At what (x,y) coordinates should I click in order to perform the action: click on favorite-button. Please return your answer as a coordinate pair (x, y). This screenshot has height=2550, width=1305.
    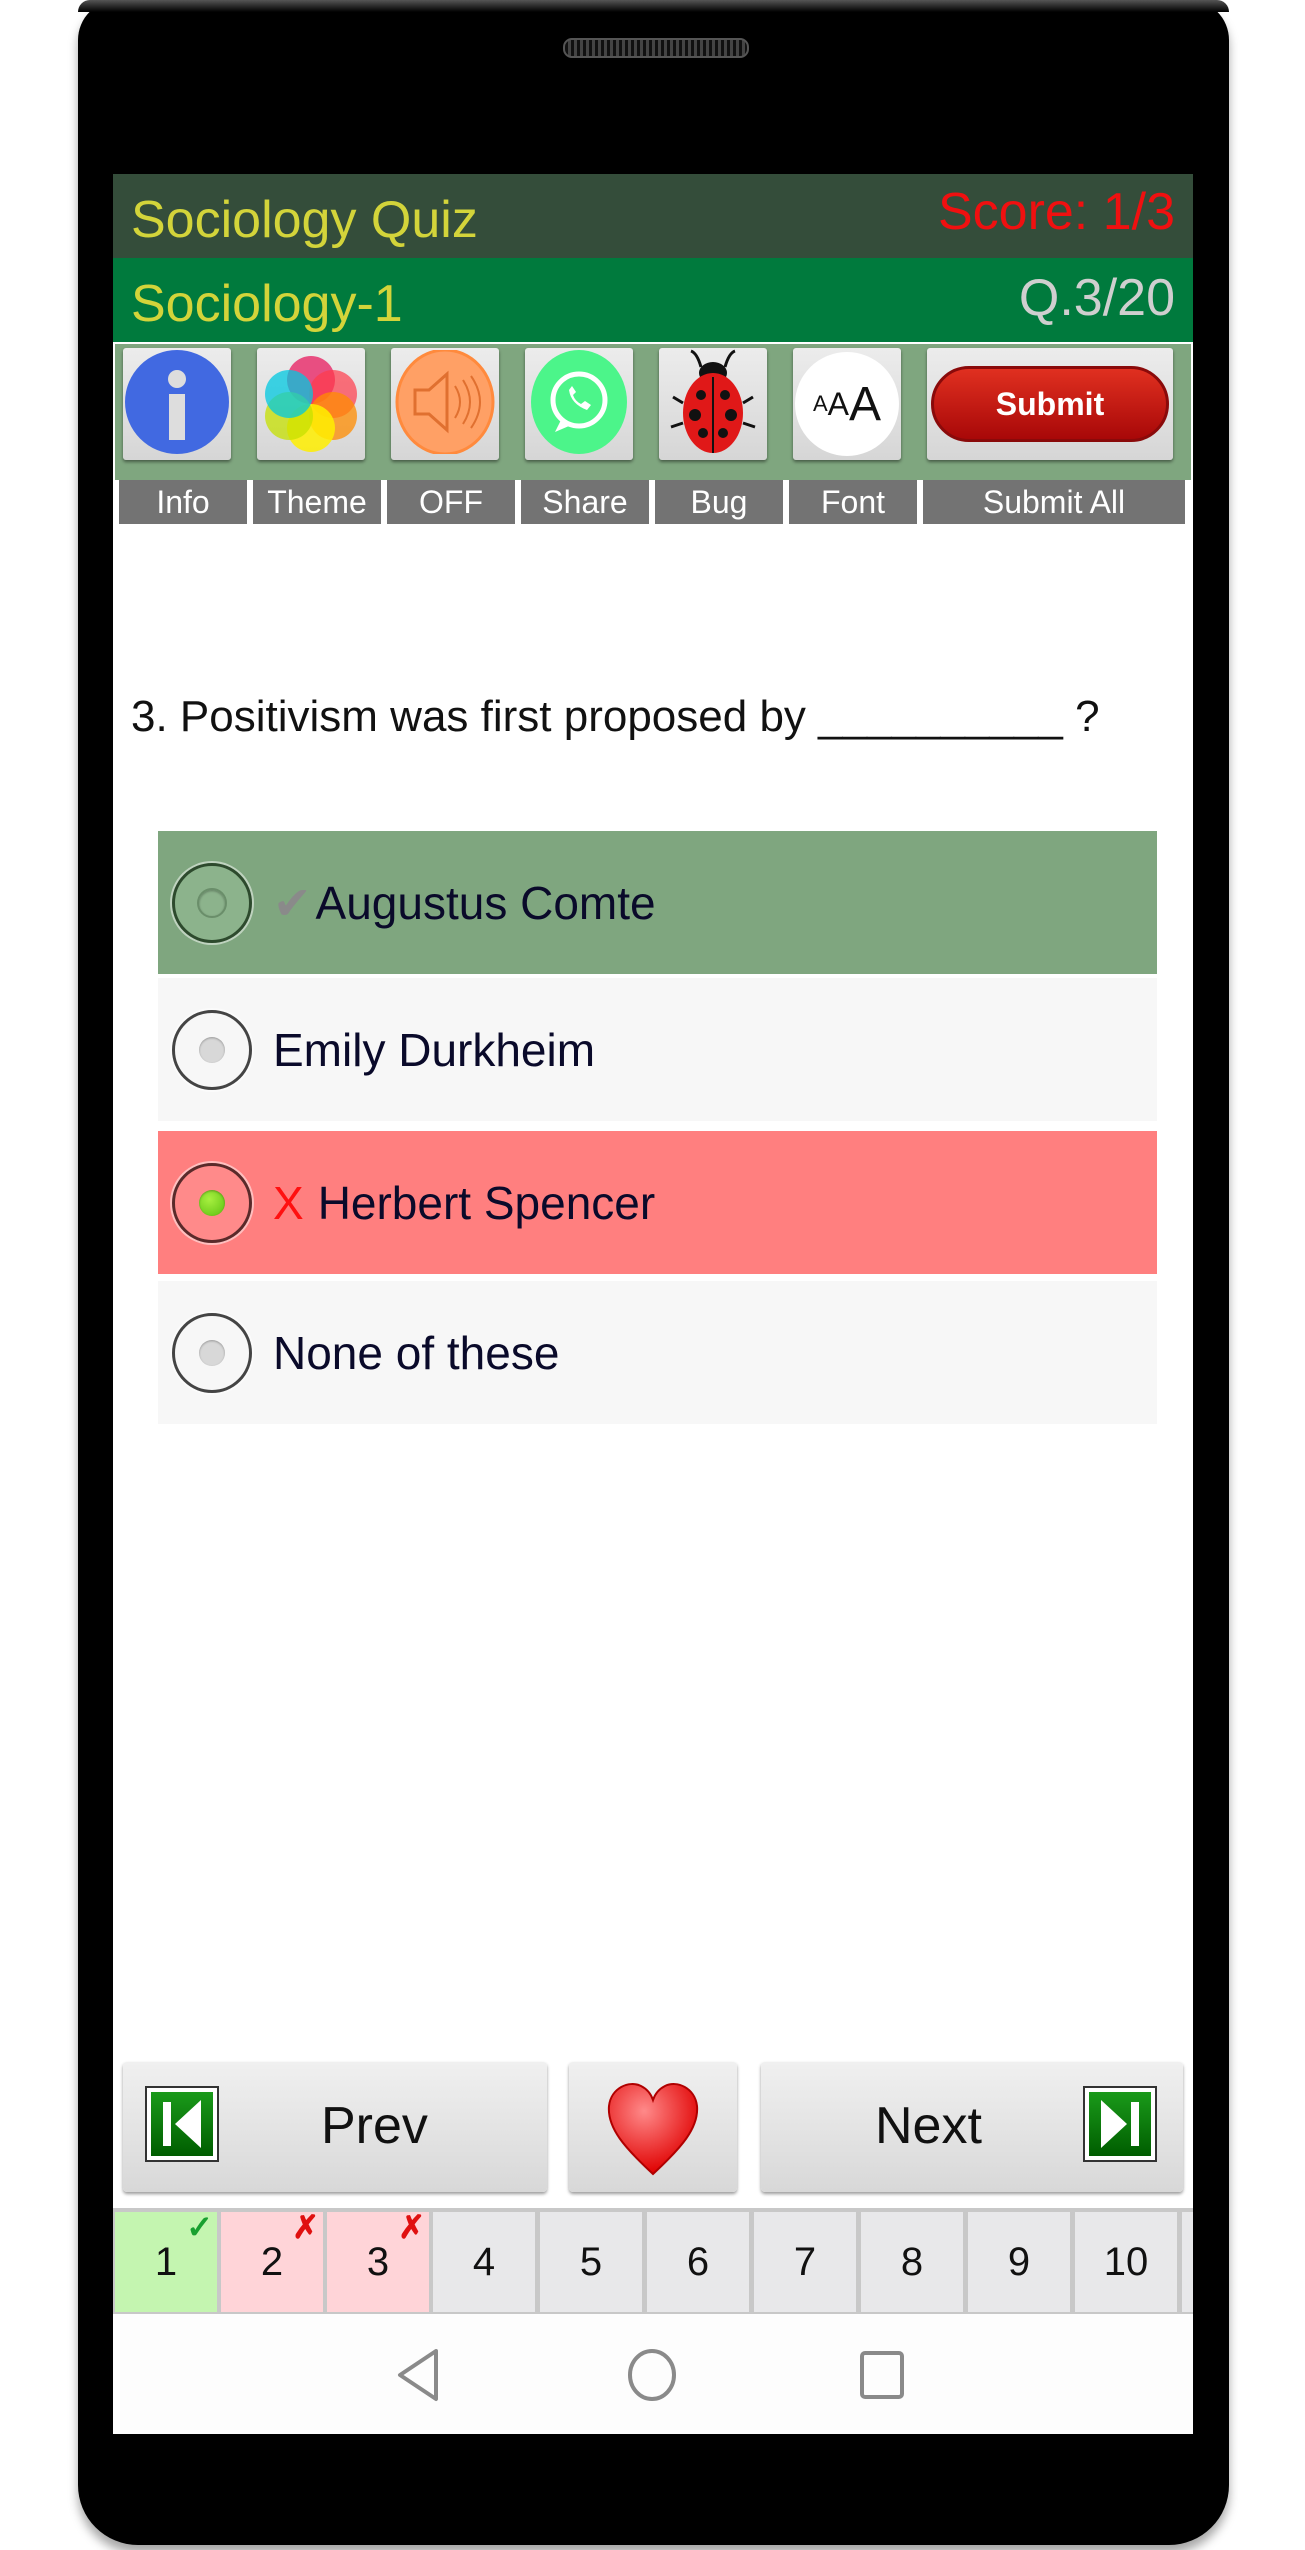
    Looking at the image, I should click on (653, 2127).